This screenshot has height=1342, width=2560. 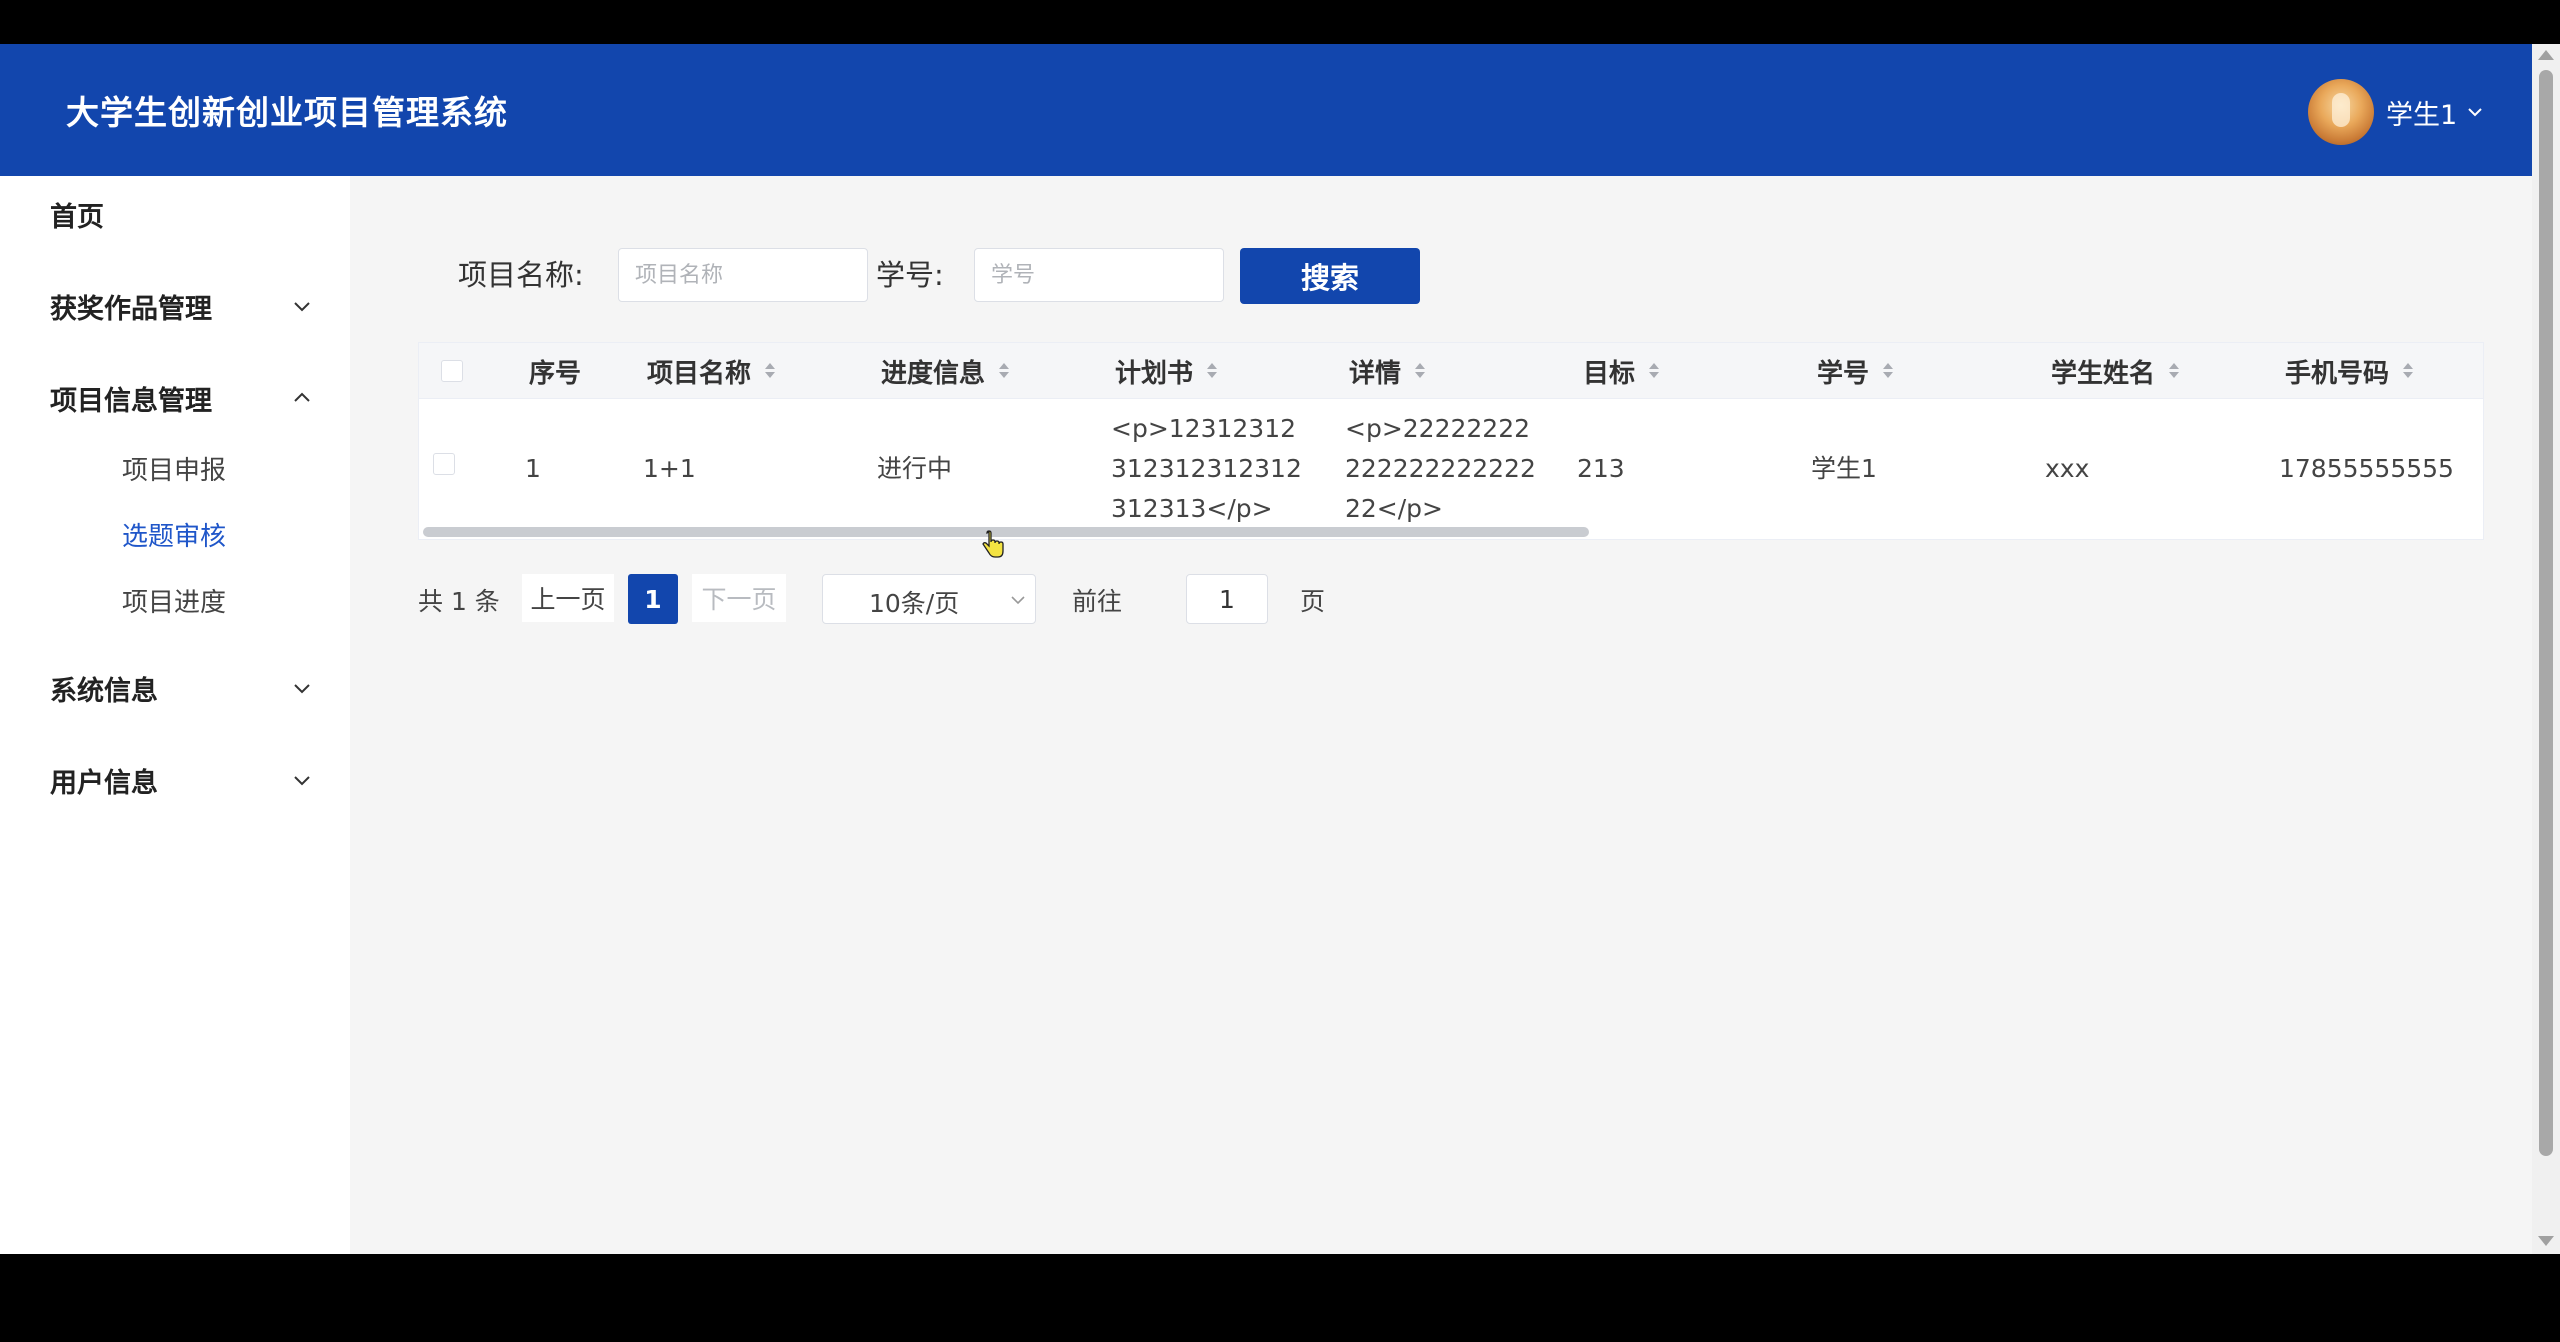 What do you see at coordinates (915, 468) in the screenshot?
I see `cell-progress: 进行中` at bounding box center [915, 468].